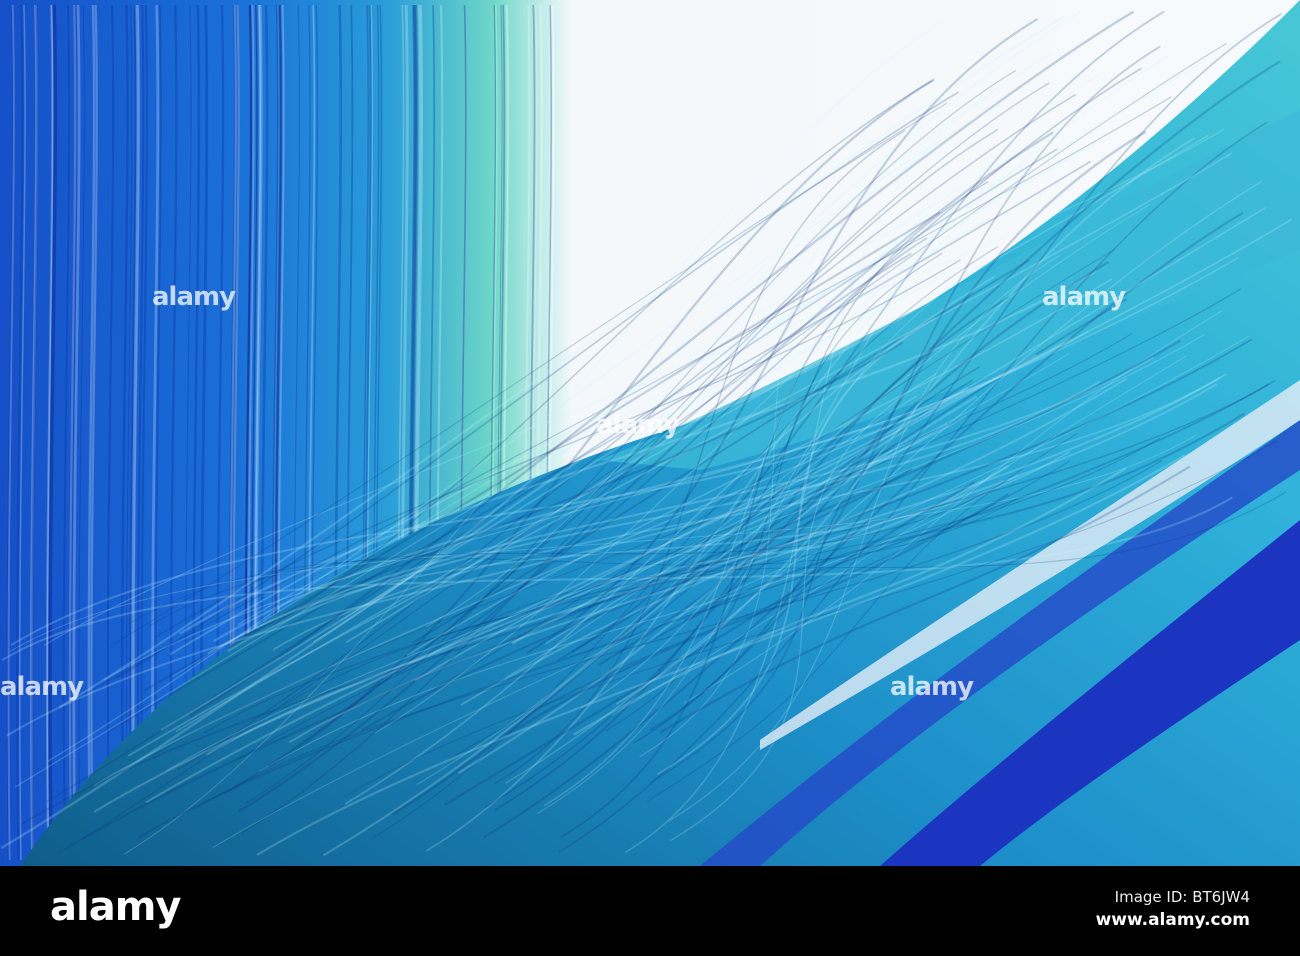 The height and width of the screenshot is (956, 1300). What do you see at coordinates (1182, 897) in the screenshot?
I see `image-id: Image ID: BT6JW4` at bounding box center [1182, 897].